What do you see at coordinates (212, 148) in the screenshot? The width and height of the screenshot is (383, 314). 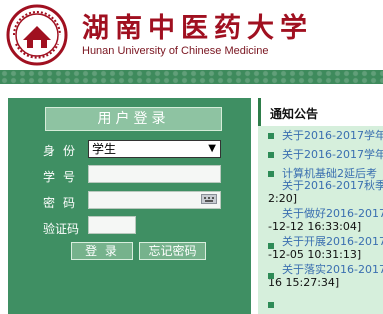 I see `chevron-down-icon: ▼` at bounding box center [212, 148].